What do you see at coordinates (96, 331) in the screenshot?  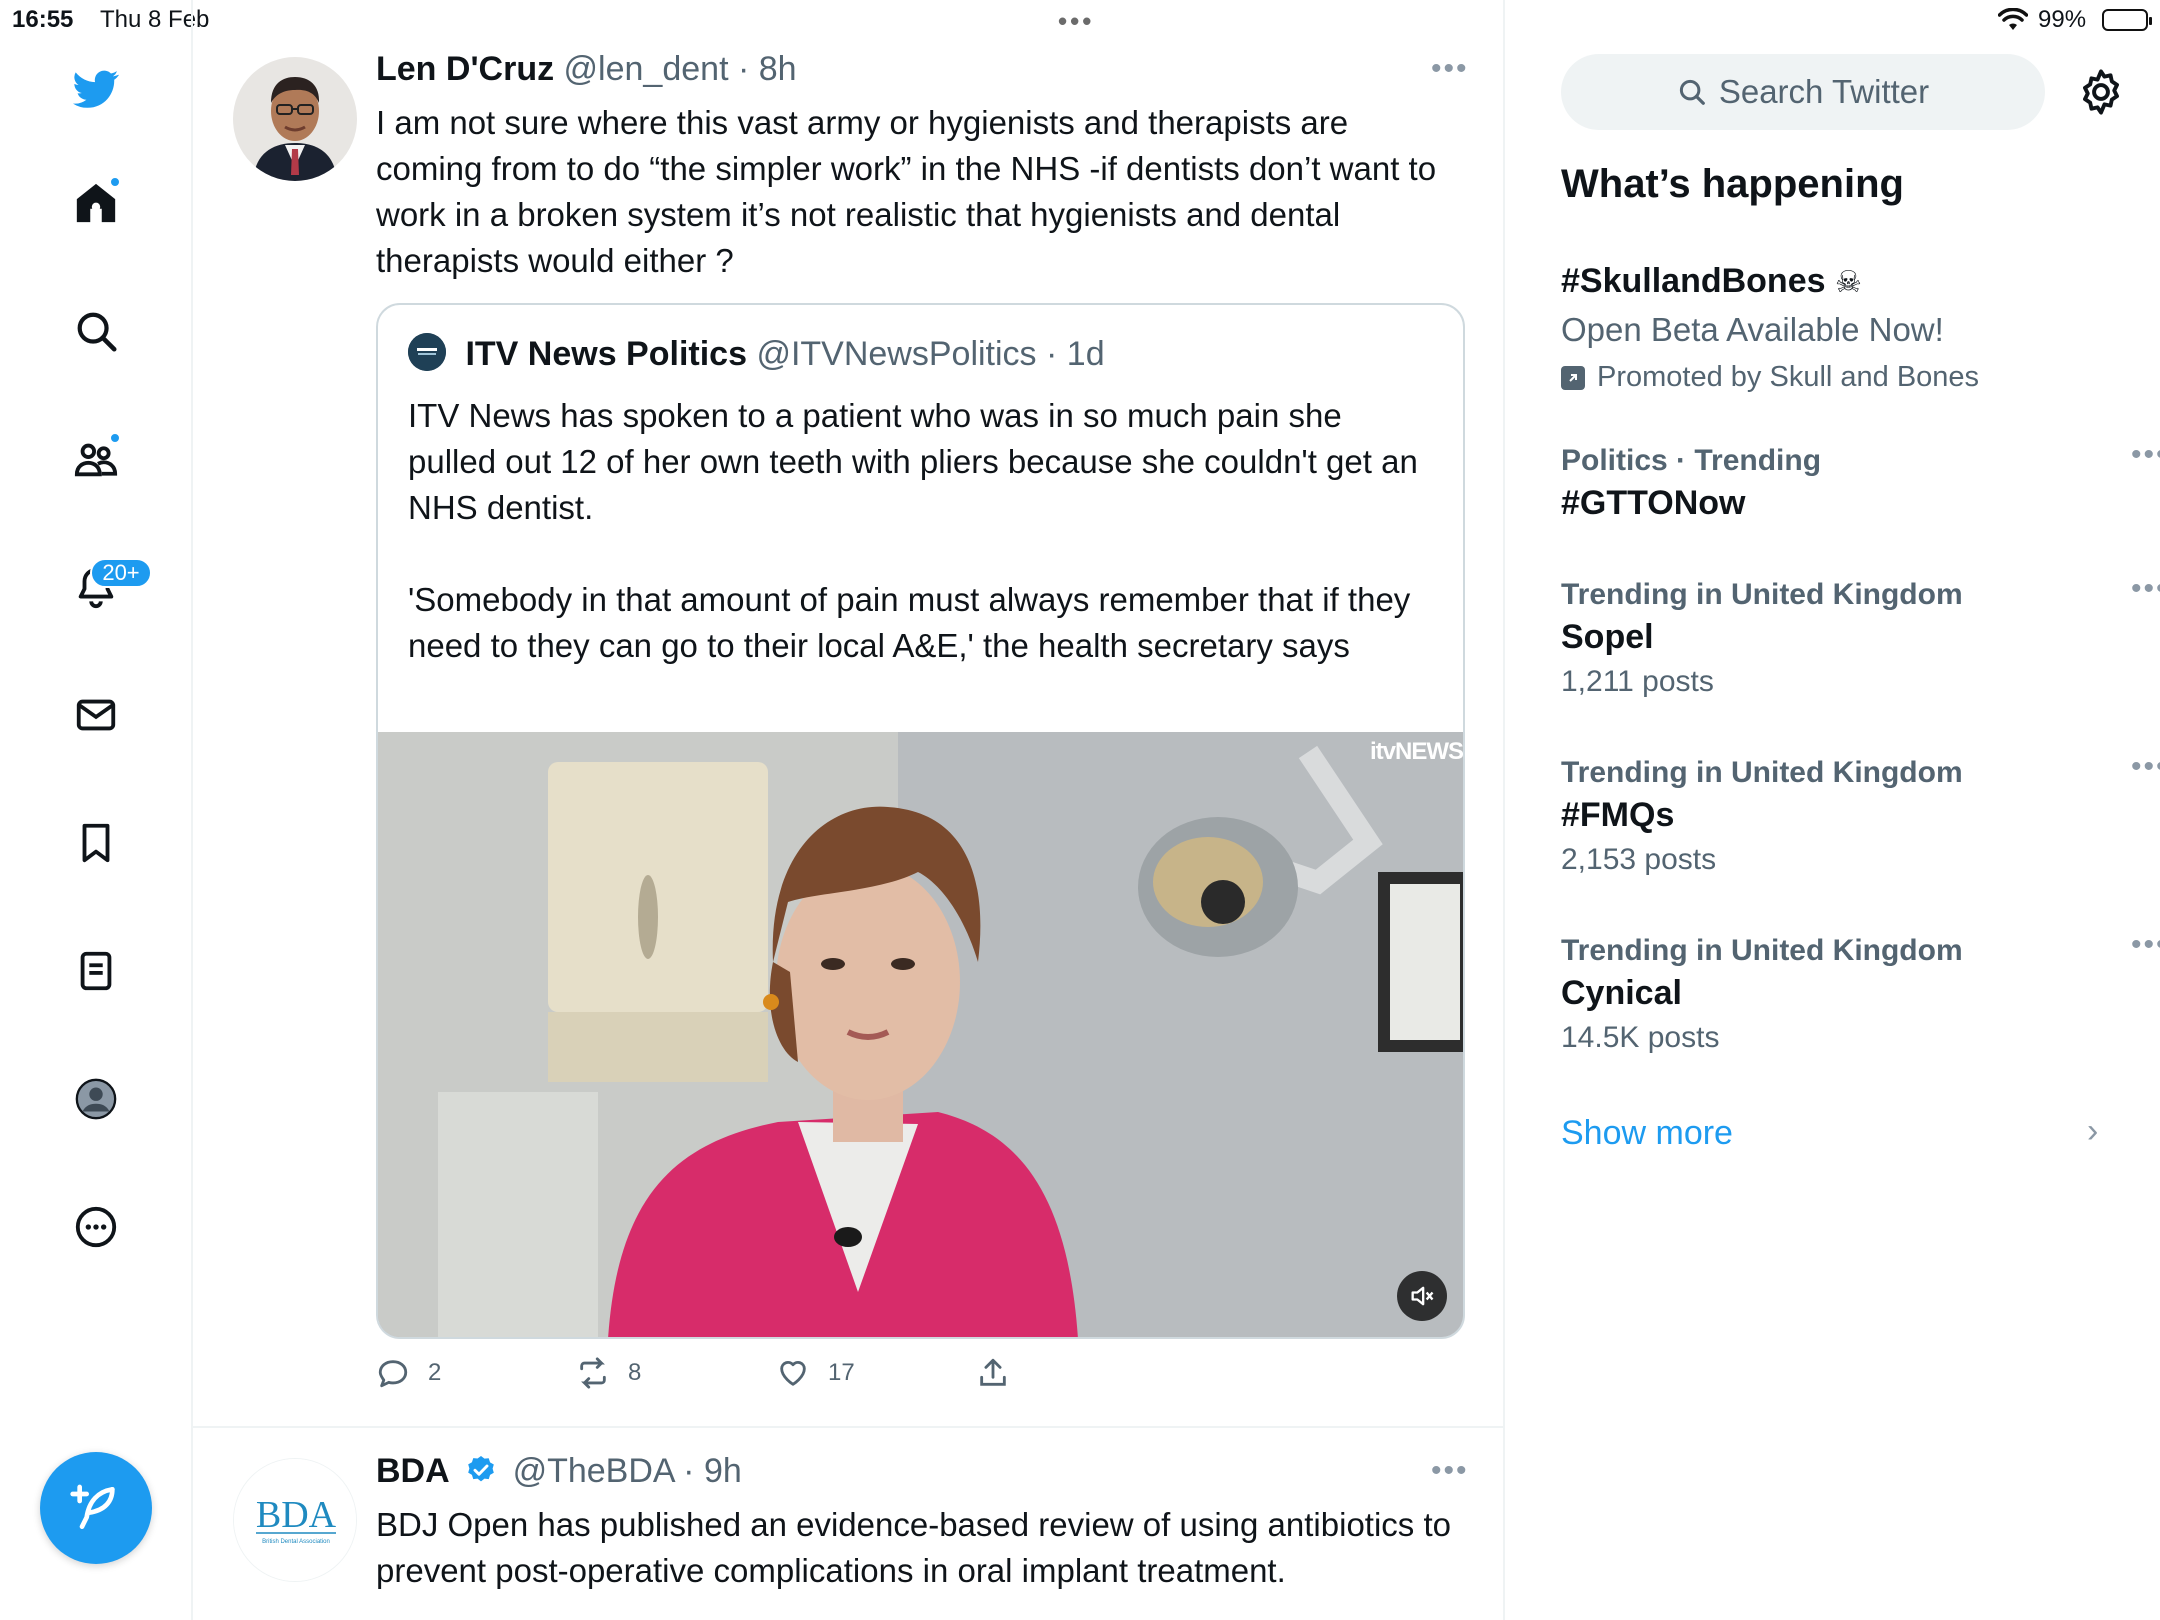 I see `explore-icon` at bounding box center [96, 331].